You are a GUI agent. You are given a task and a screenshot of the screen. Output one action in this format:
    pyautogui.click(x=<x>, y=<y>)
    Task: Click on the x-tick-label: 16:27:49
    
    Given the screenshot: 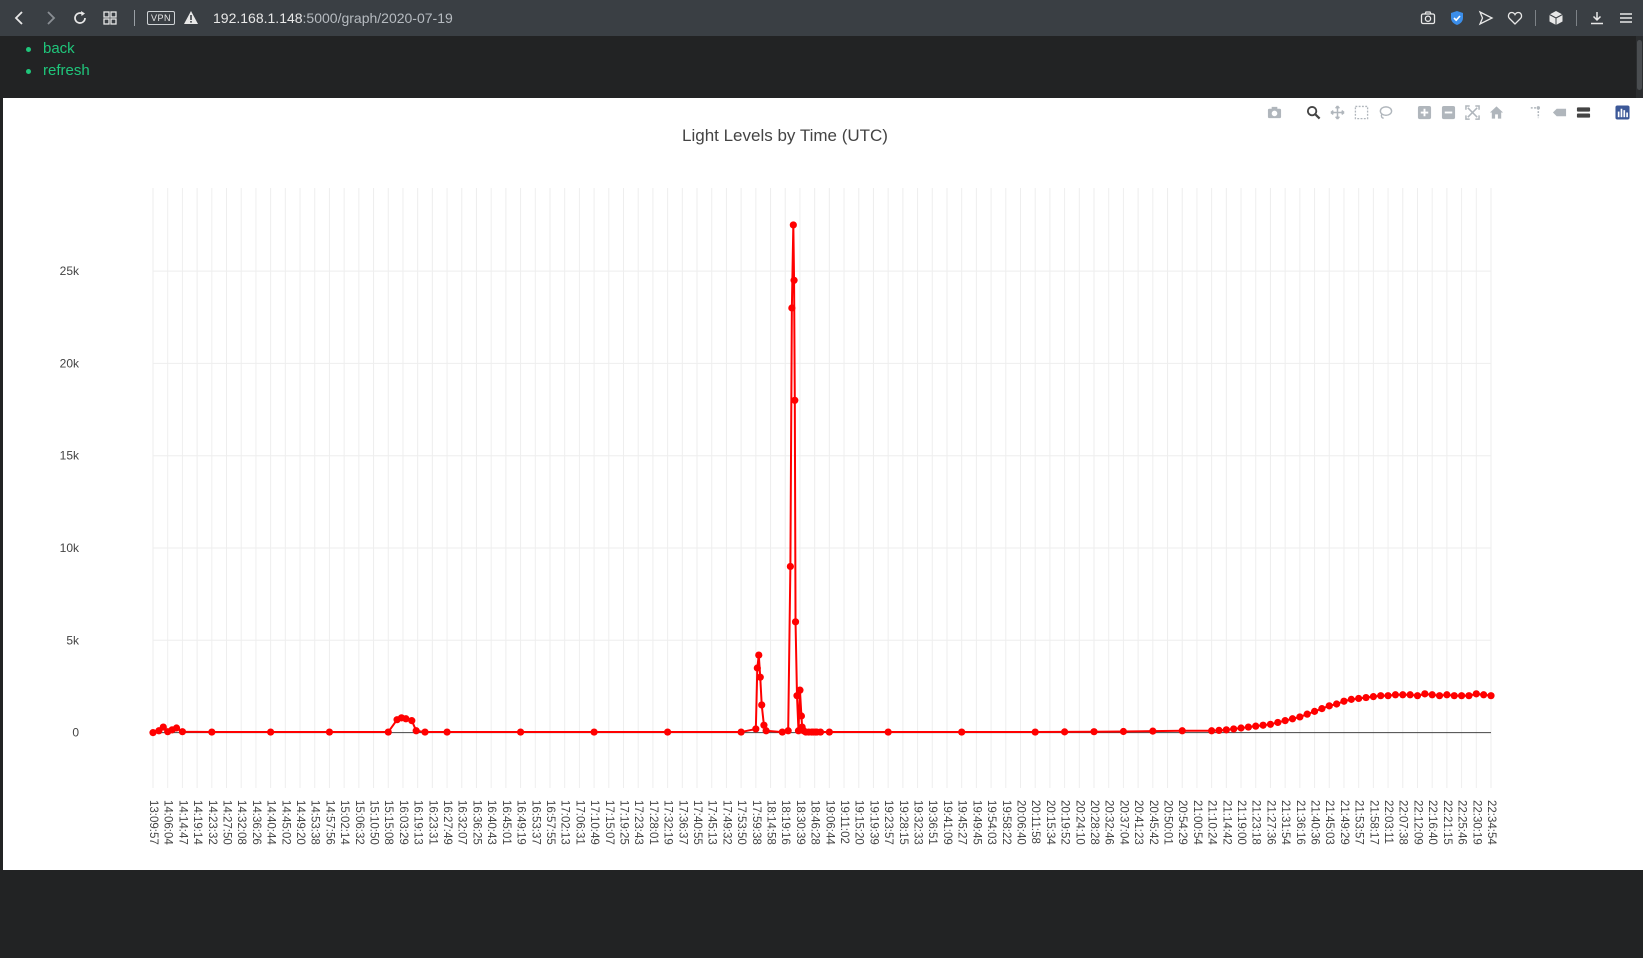 What is the action you would take?
    pyautogui.click(x=447, y=822)
    